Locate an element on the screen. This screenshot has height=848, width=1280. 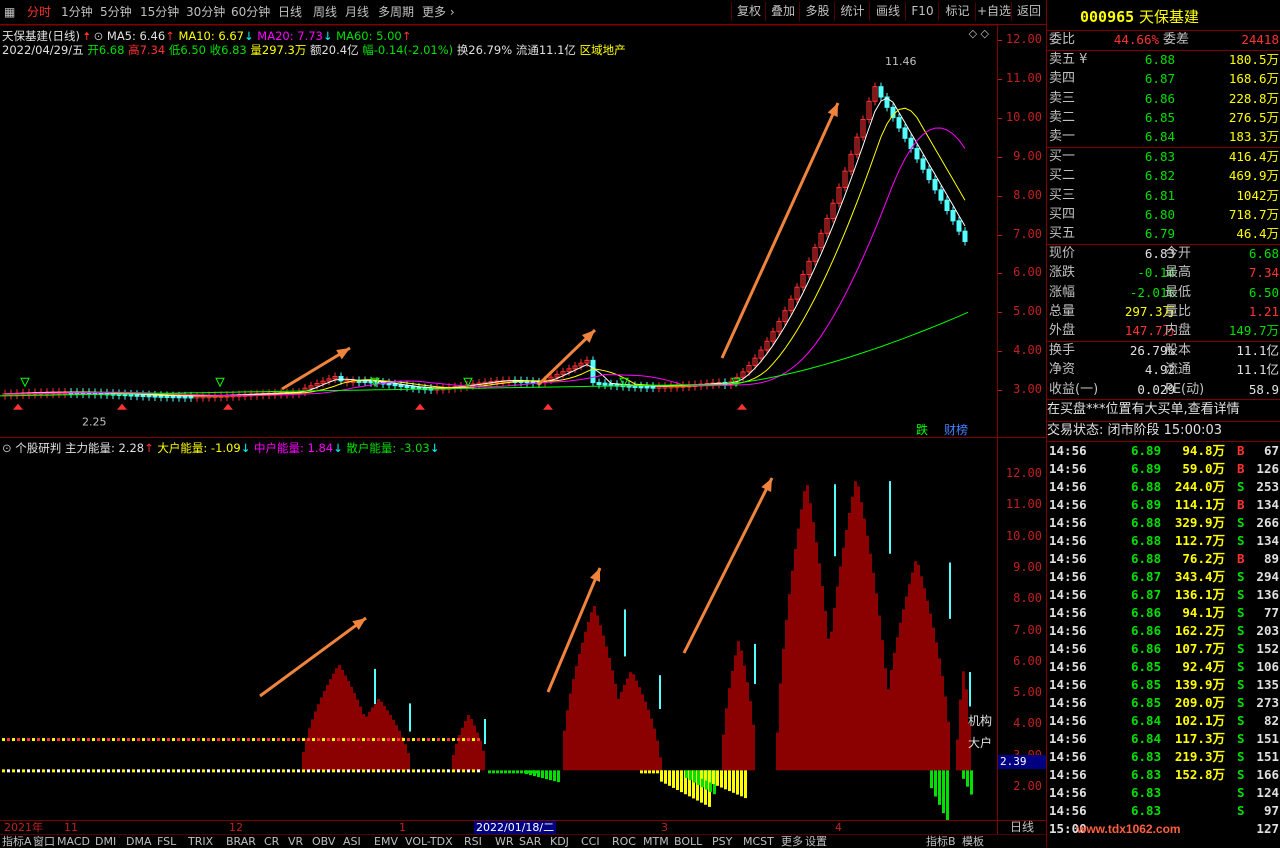
indicator-tab-18: CCI is located at coordinates (590, 841).